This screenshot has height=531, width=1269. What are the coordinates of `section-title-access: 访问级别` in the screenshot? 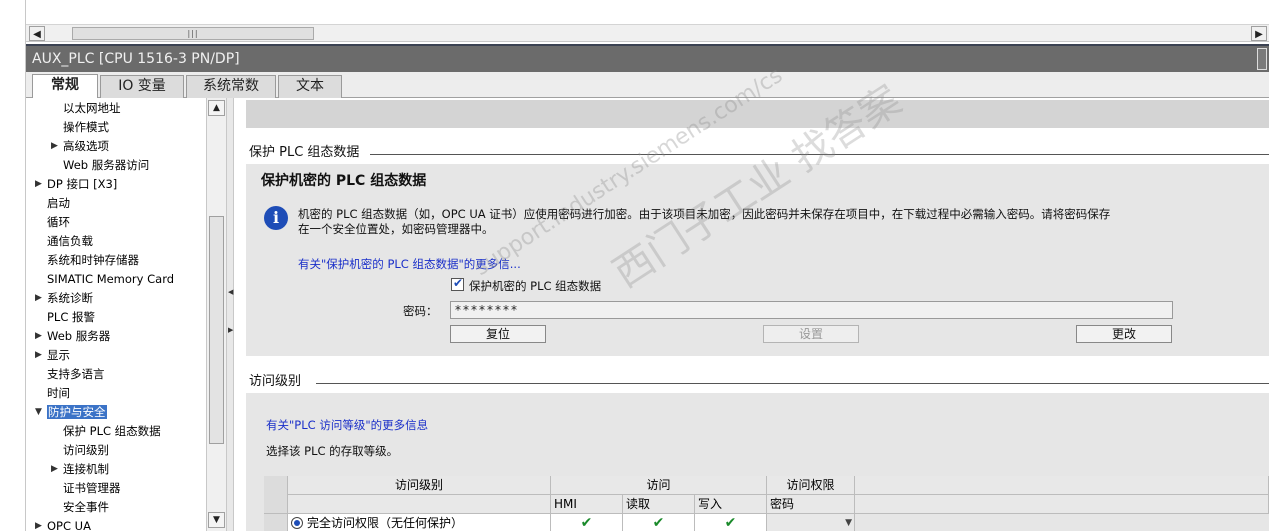 It's located at (275, 381).